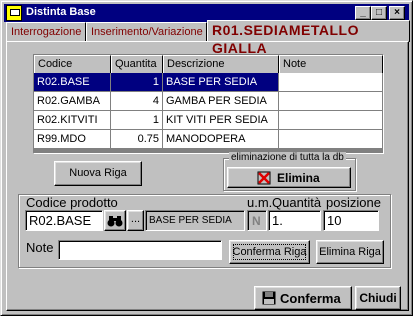 This screenshot has width=413, height=316. Describe the element at coordinates (221, 139) in the screenshot. I see `cell-descrizione: MANODOPERA` at that location.